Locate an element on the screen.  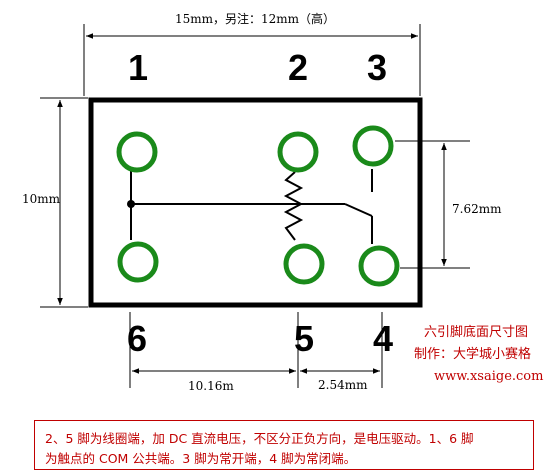
caption-title: 六引脚底面尺寸图 is located at coordinates (476, 332).